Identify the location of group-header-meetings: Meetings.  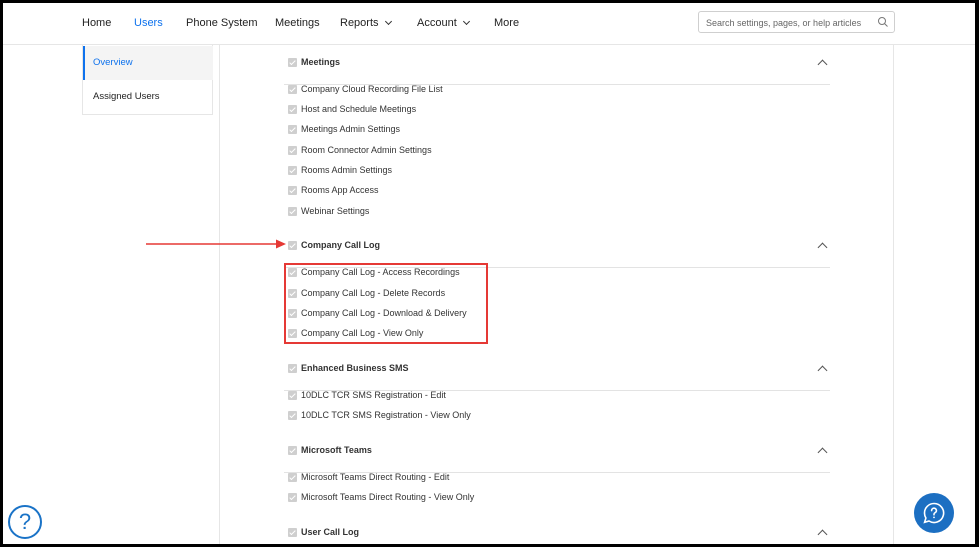
(557, 71).